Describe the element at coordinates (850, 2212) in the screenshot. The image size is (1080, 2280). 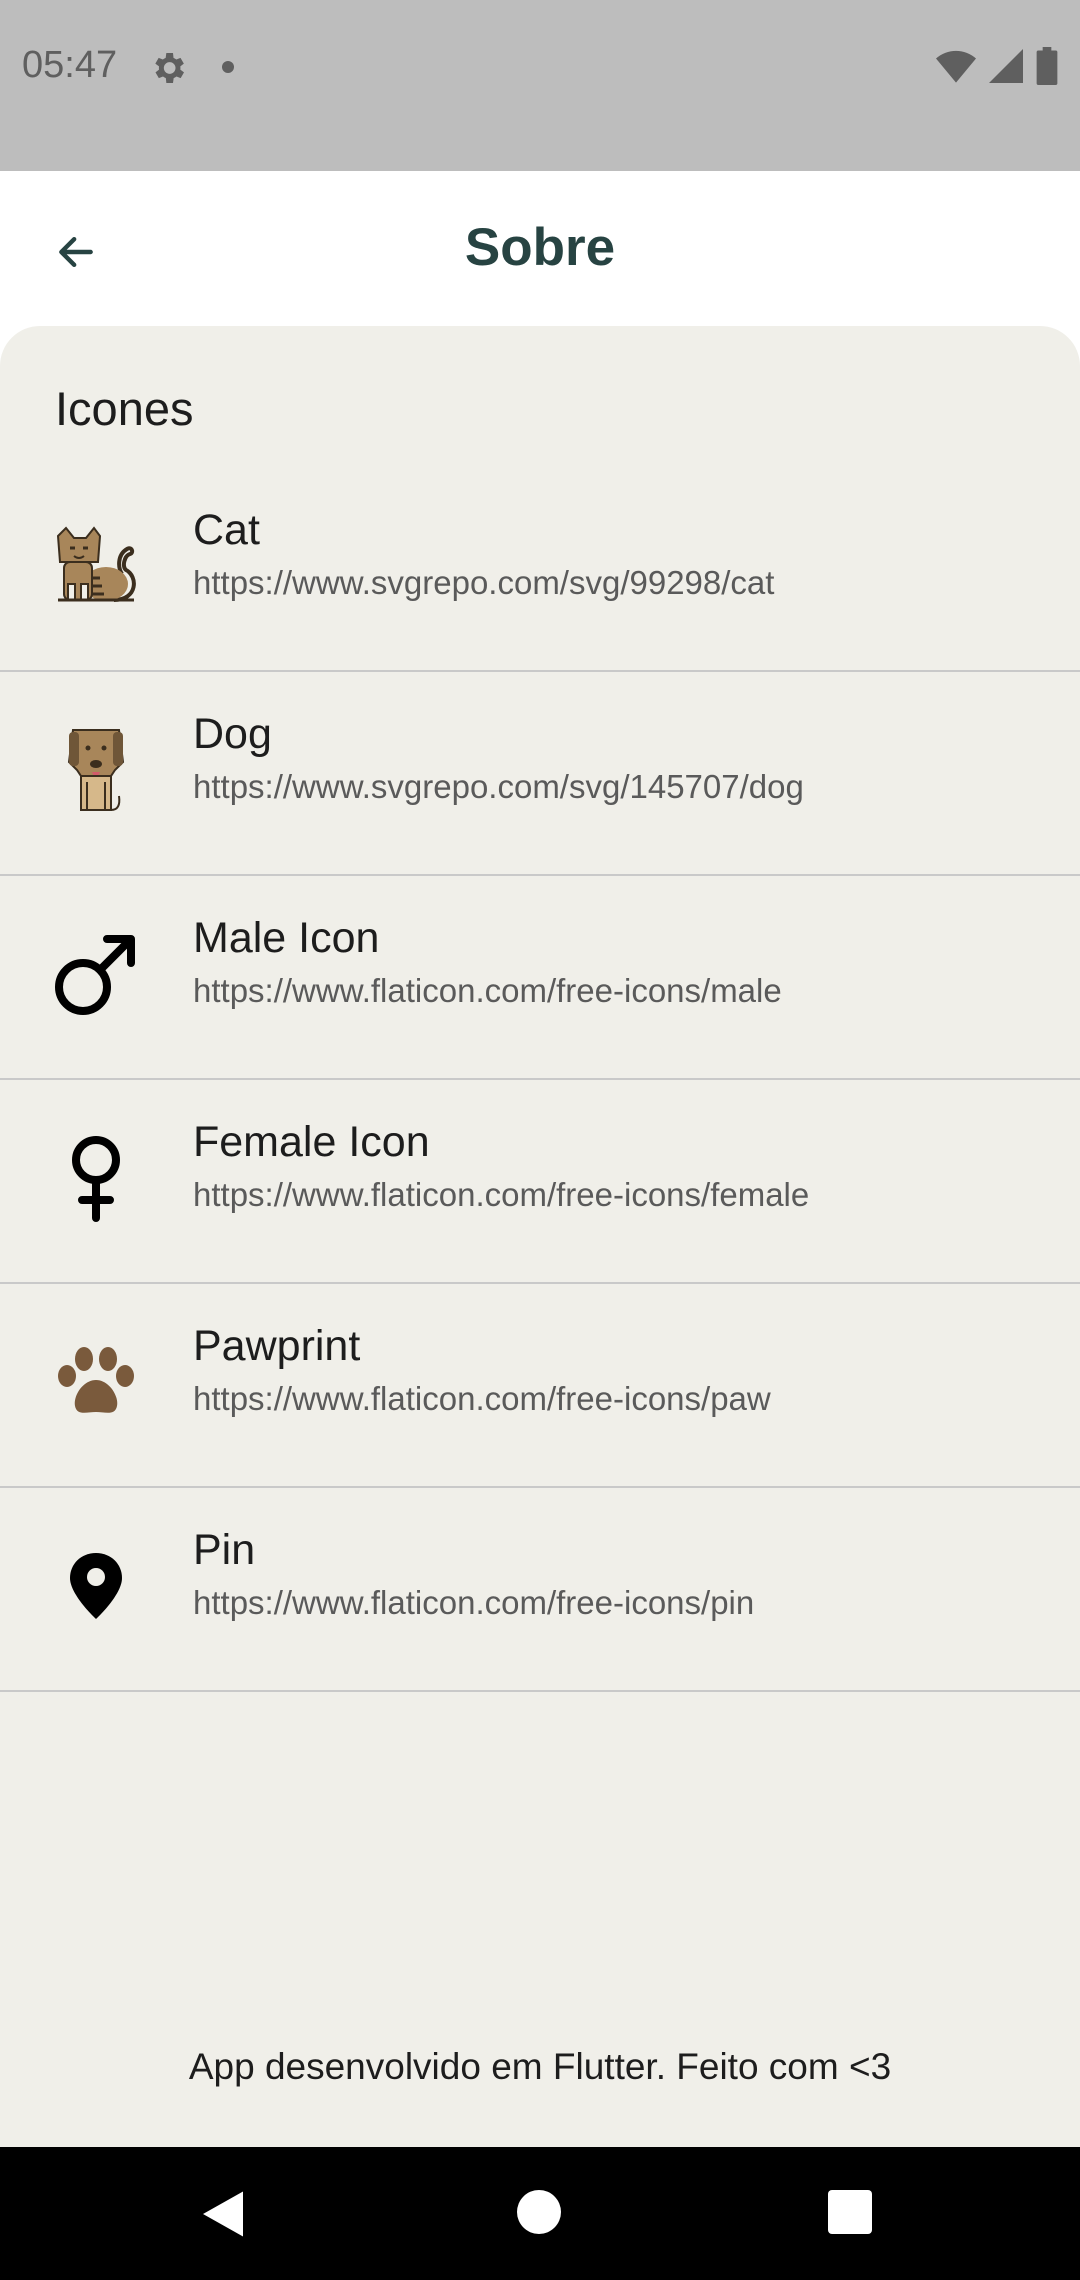
I see `nav-recents-icon` at that location.